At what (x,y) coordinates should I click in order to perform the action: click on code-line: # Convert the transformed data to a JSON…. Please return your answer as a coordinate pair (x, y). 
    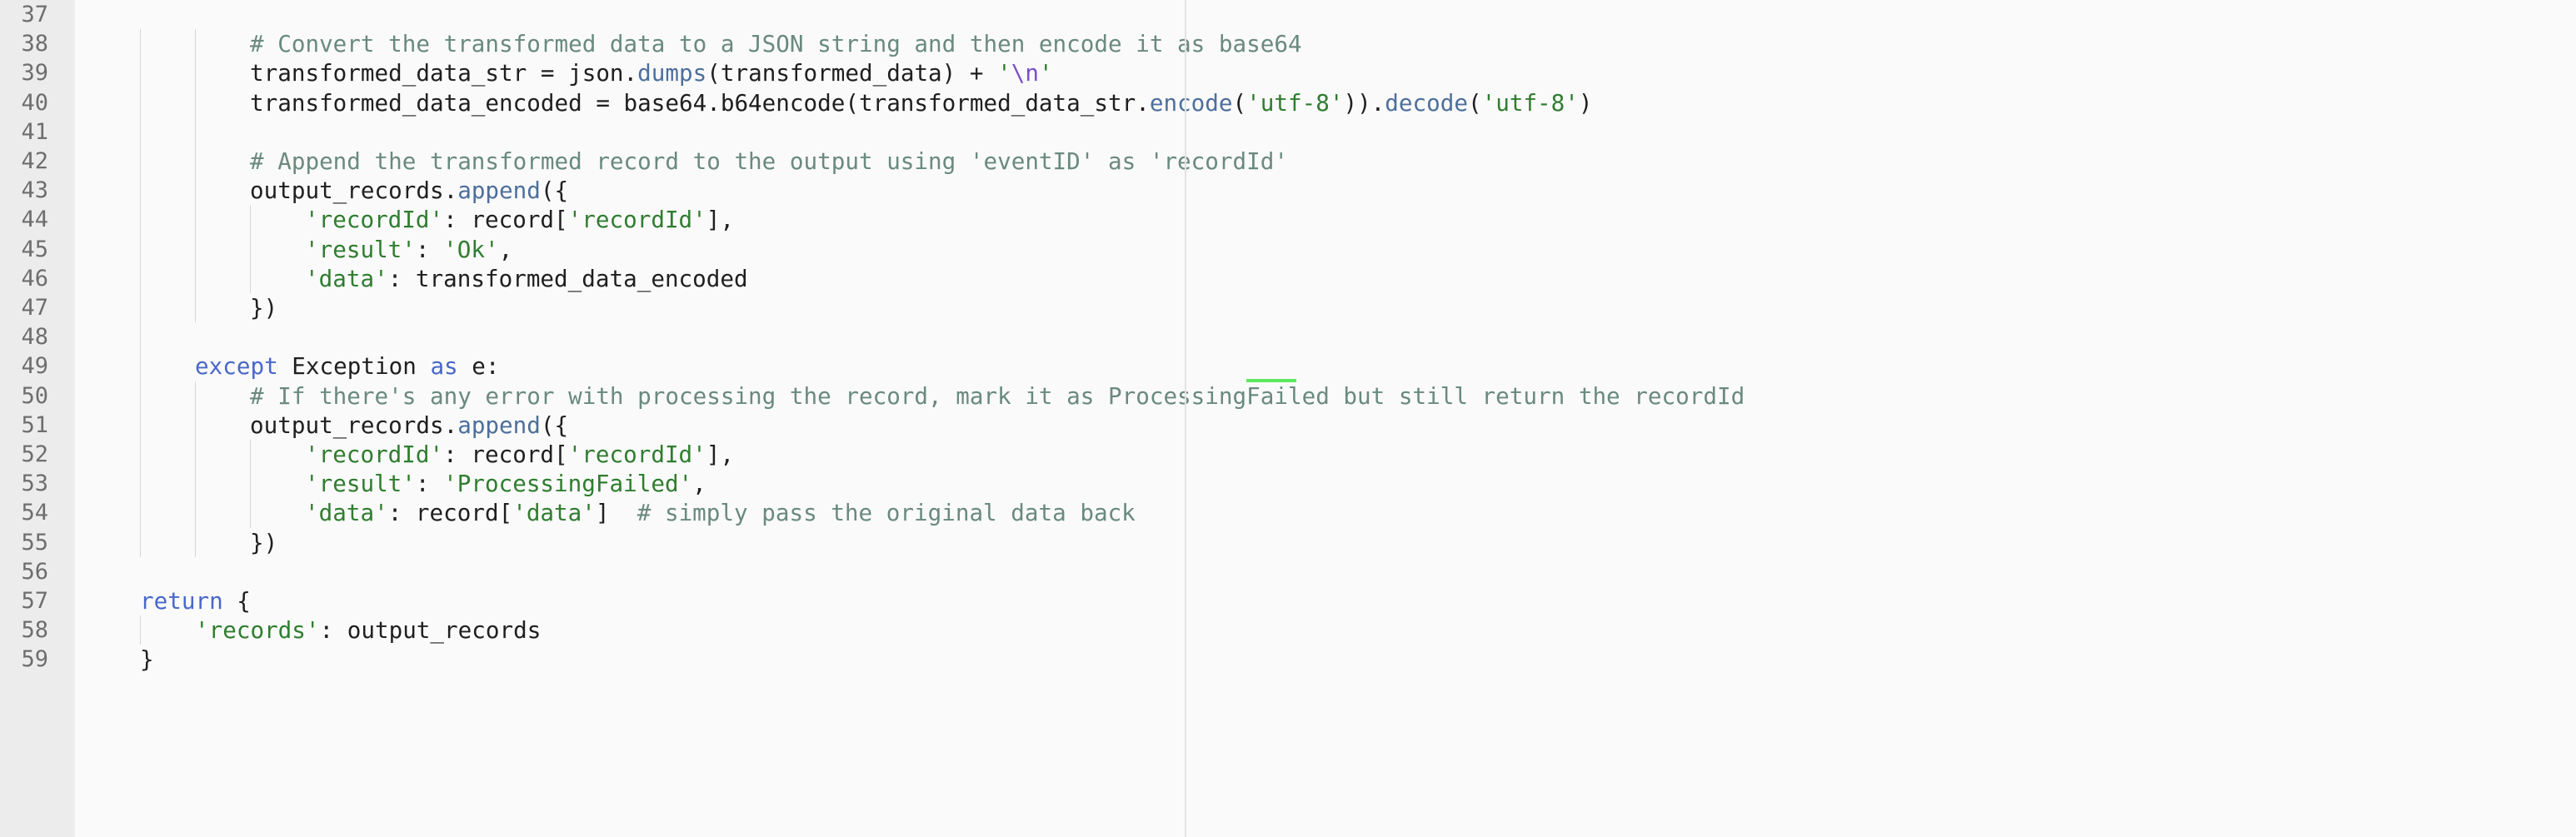
    Looking at the image, I should click on (776, 43).